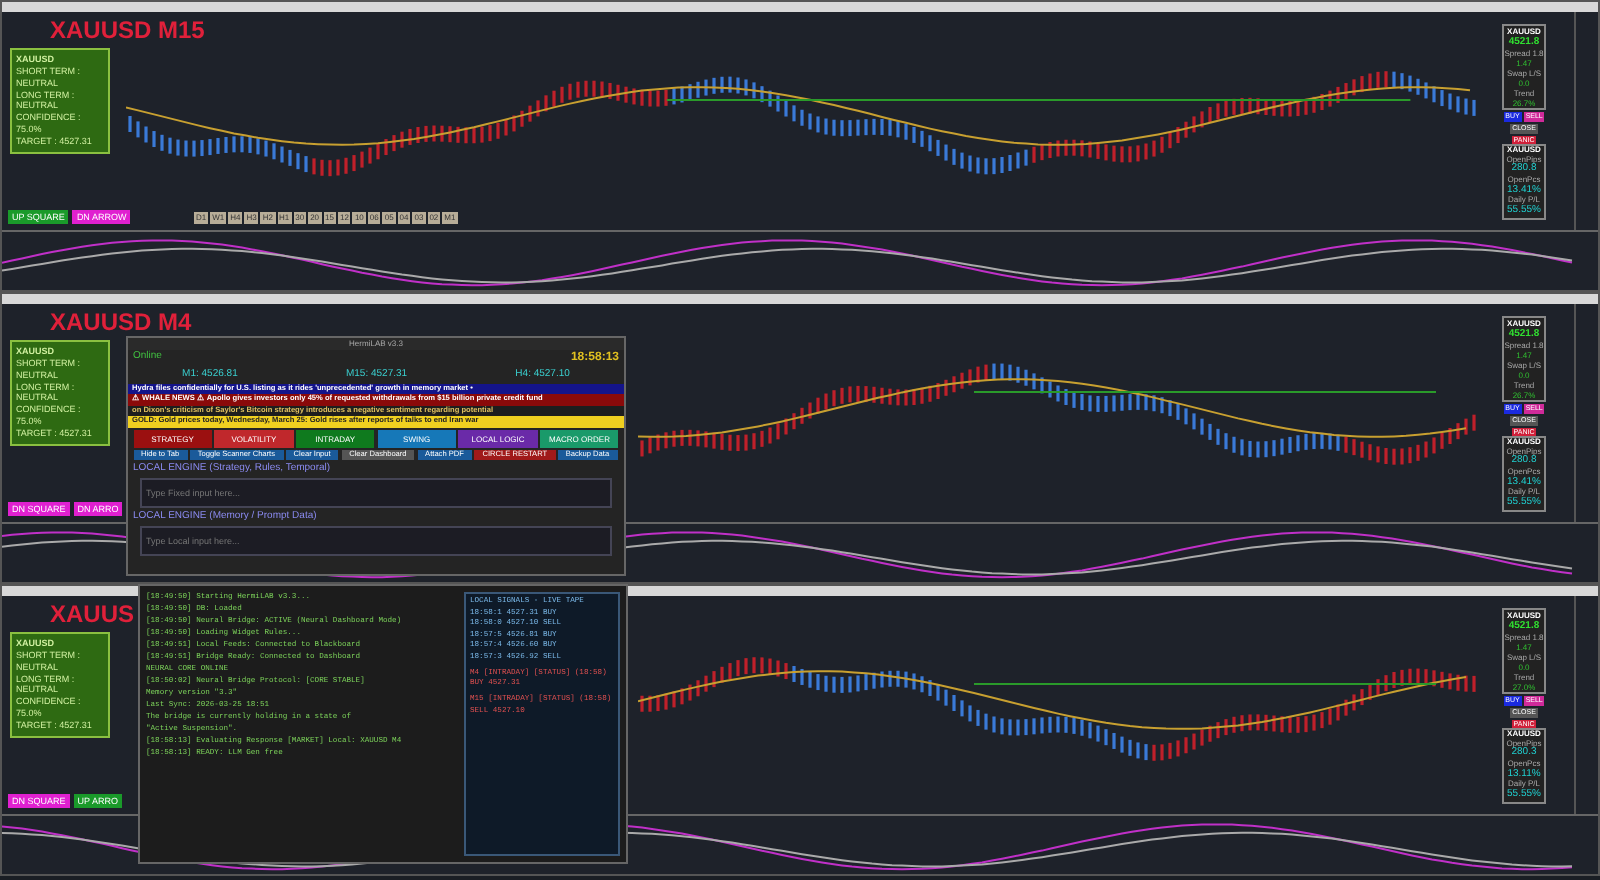 The height and width of the screenshot is (880, 1600). I want to click on chart-title: XAUUSD M15, so click(127, 30).